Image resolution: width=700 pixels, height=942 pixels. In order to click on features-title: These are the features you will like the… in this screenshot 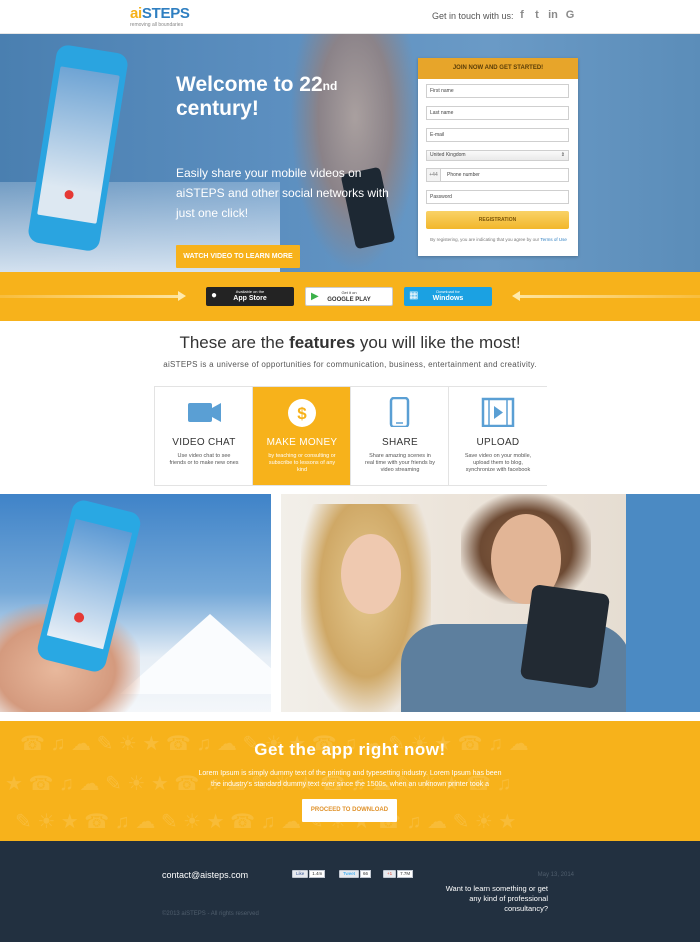, I will do `click(350, 343)`.